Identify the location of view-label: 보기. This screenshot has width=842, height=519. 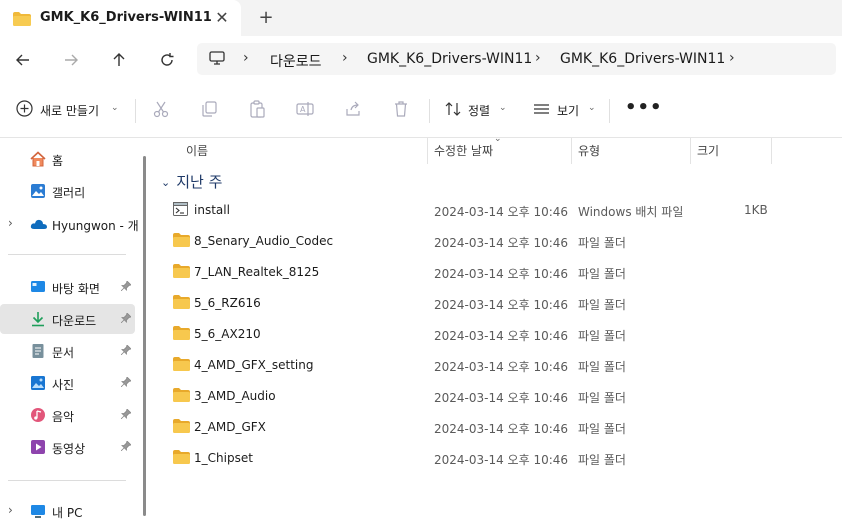
(568, 111).